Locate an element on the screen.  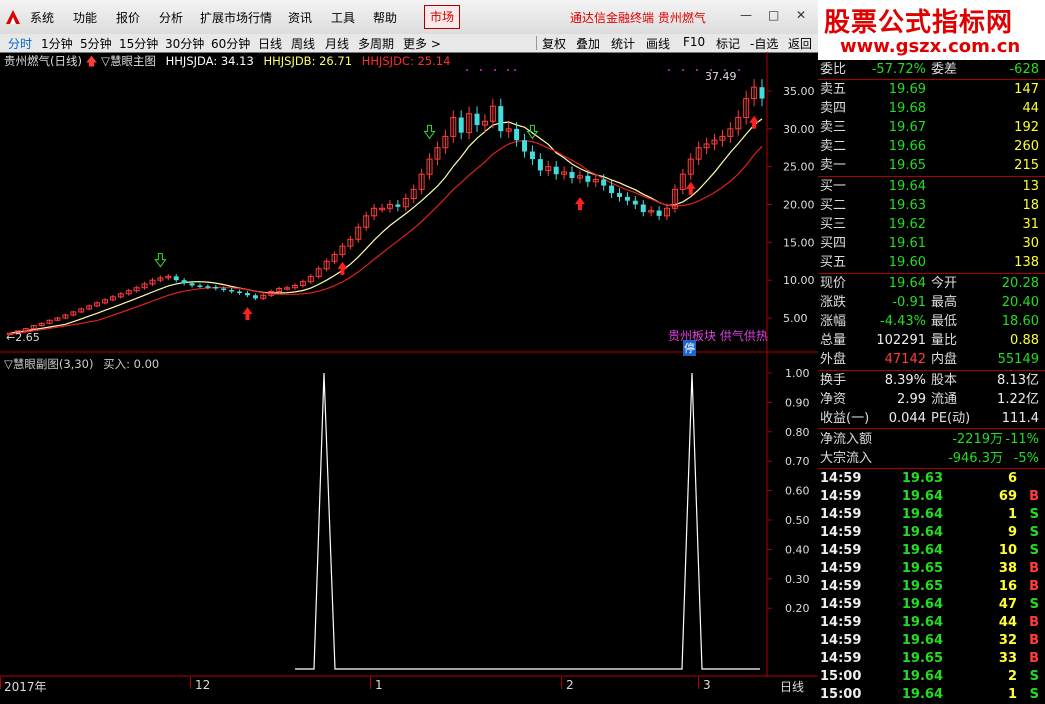
period-multi: 多周期 is located at coordinates (376, 43).